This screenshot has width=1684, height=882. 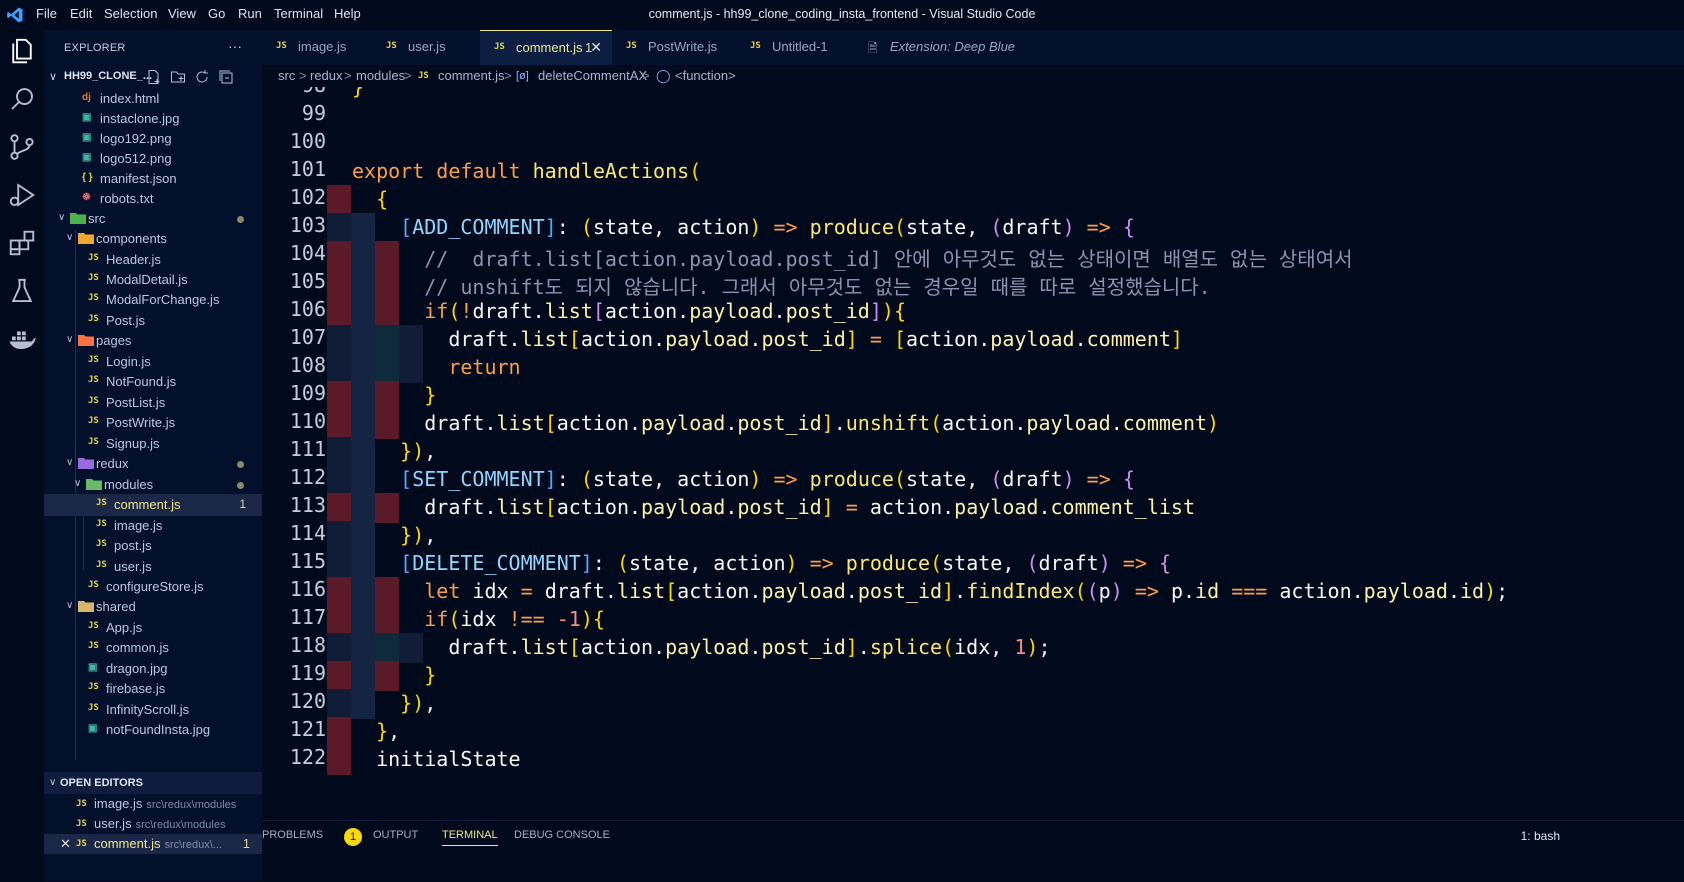 What do you see at coordinates (216, 13) in the screenshot?
I see `menu-go: Go` at bounding box center [216, 13].